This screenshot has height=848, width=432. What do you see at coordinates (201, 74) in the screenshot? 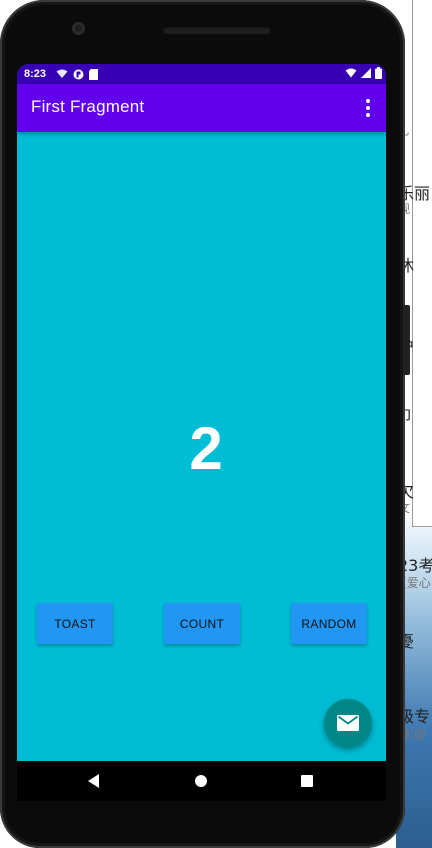
I see `status-bar: 8:23` at bounding box center [201, 74].